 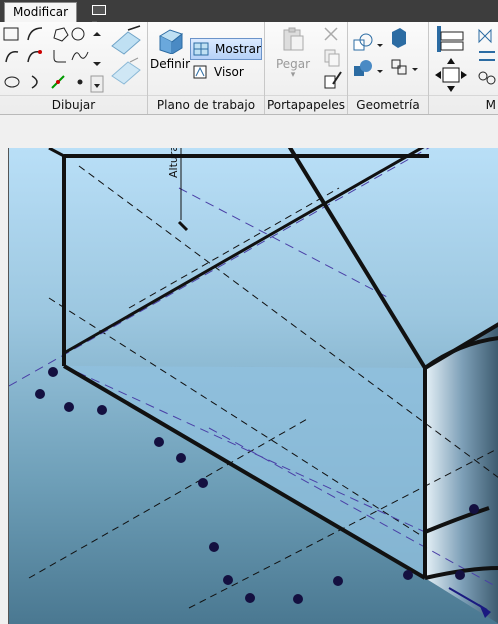 What do you see at coordinates (368, 68) in the screenshot?
I see `wall-joins-icon` at bounding box center [368, 68].